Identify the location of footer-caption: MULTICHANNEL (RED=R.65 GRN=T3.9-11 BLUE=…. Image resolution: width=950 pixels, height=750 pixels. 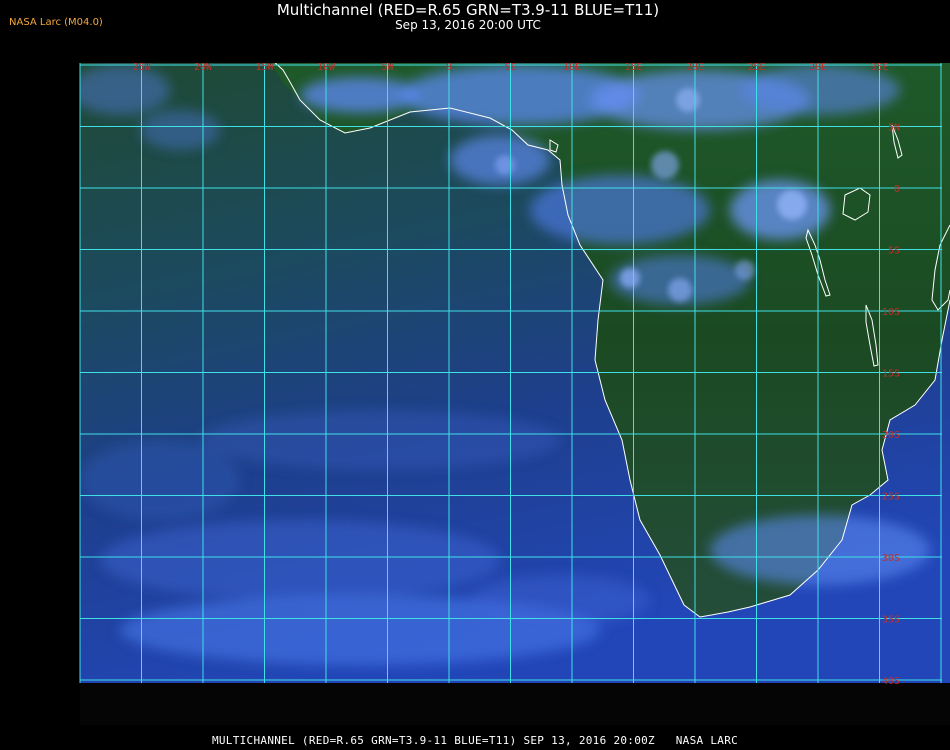
(475, 740).